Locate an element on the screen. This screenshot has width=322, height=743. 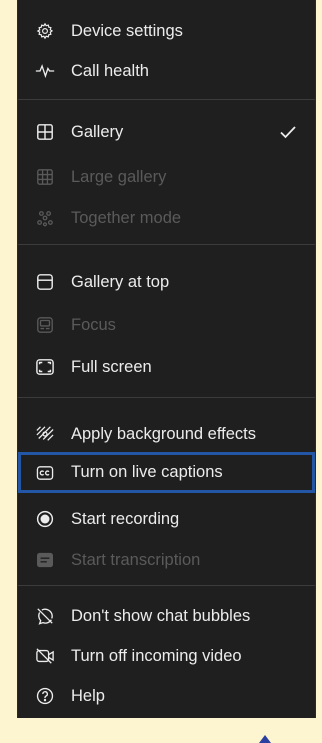
gallery-top-icon is located at coordinates (45, 282).